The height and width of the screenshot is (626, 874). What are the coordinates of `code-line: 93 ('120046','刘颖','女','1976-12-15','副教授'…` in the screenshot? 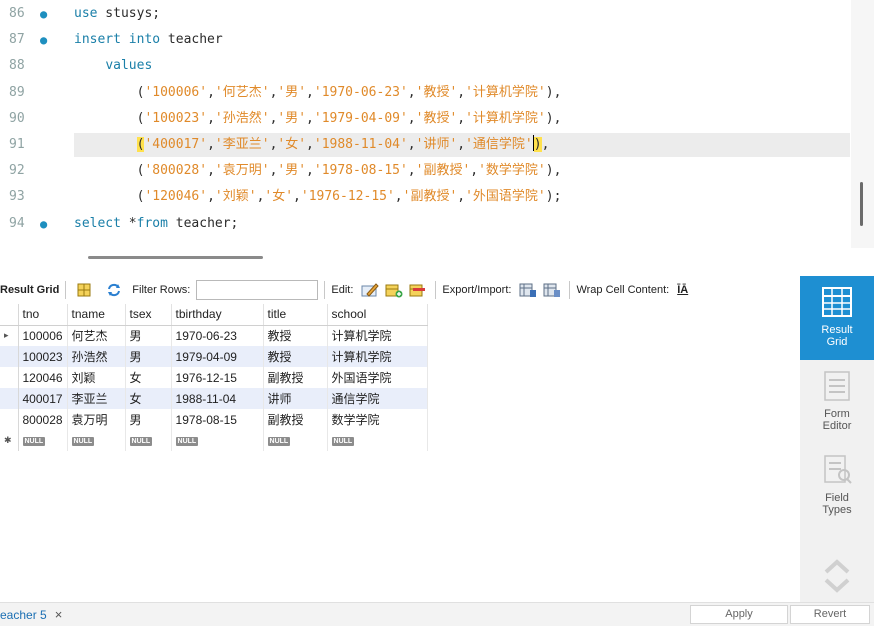 It's located at (425, 197).